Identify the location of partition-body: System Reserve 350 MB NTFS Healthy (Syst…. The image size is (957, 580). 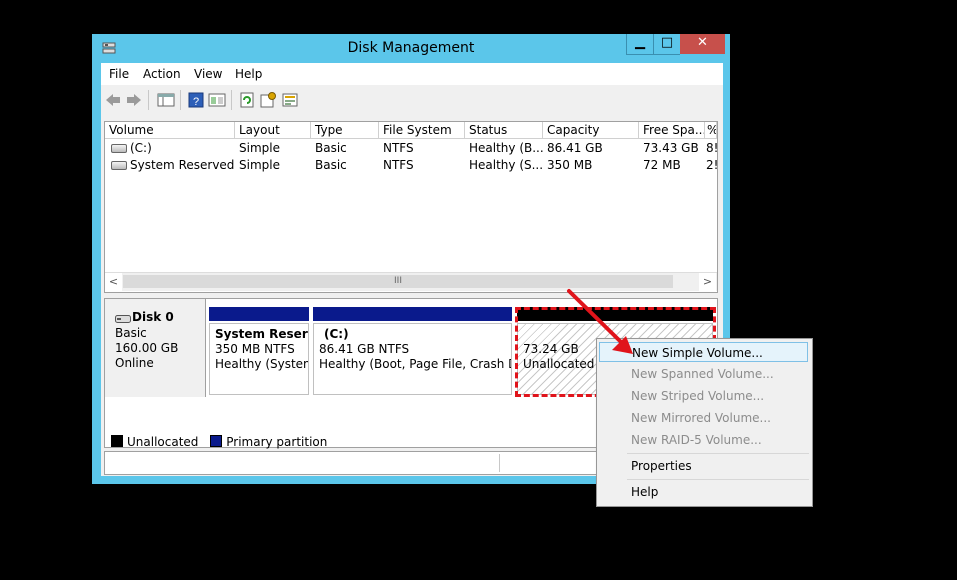
(259, 359).